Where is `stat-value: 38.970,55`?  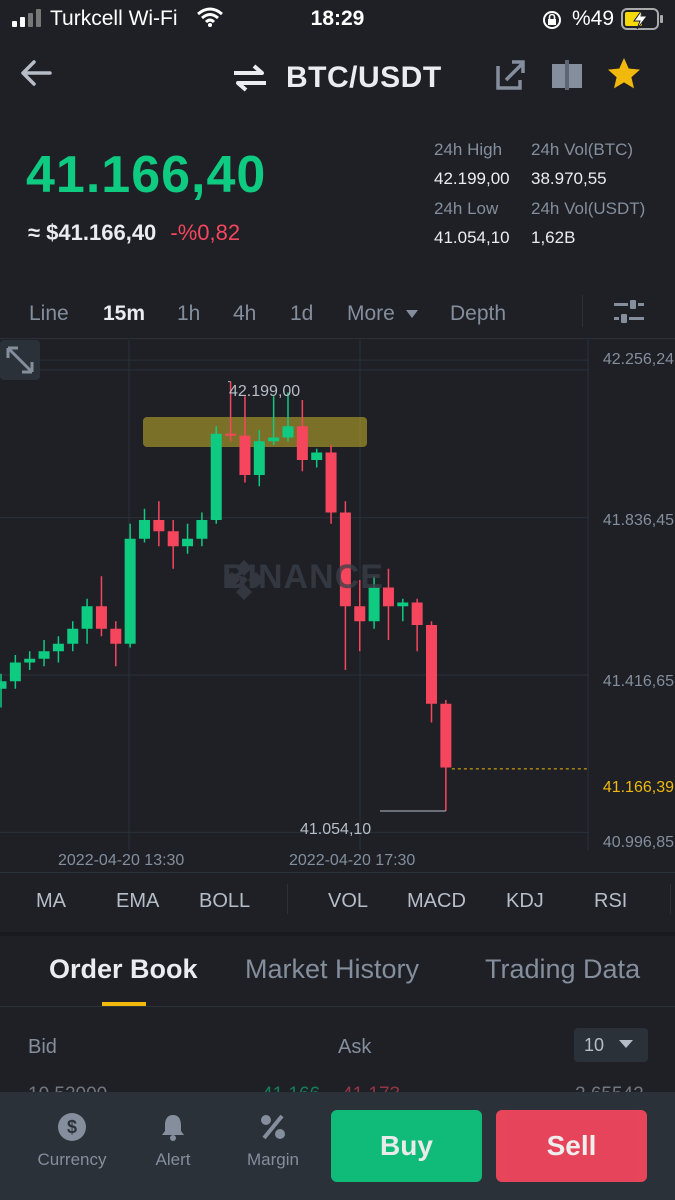
stat-value: 38.970,55 is located at coordinates (569, 178).